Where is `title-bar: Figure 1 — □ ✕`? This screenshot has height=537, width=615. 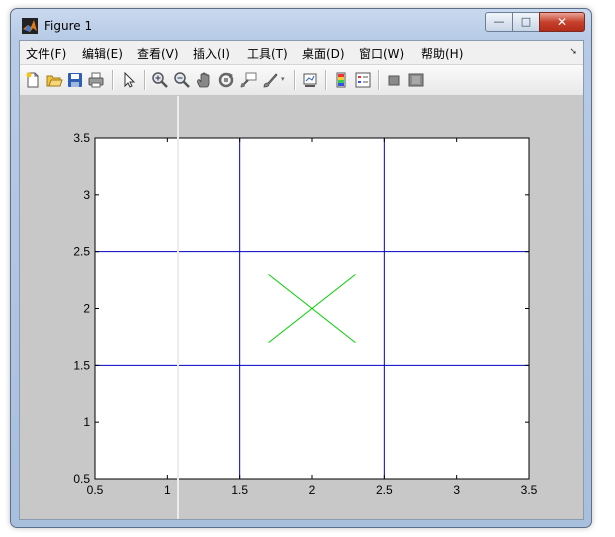 title-bar: Figure 1 — □ ✕ is located at coordinates (301, 24).